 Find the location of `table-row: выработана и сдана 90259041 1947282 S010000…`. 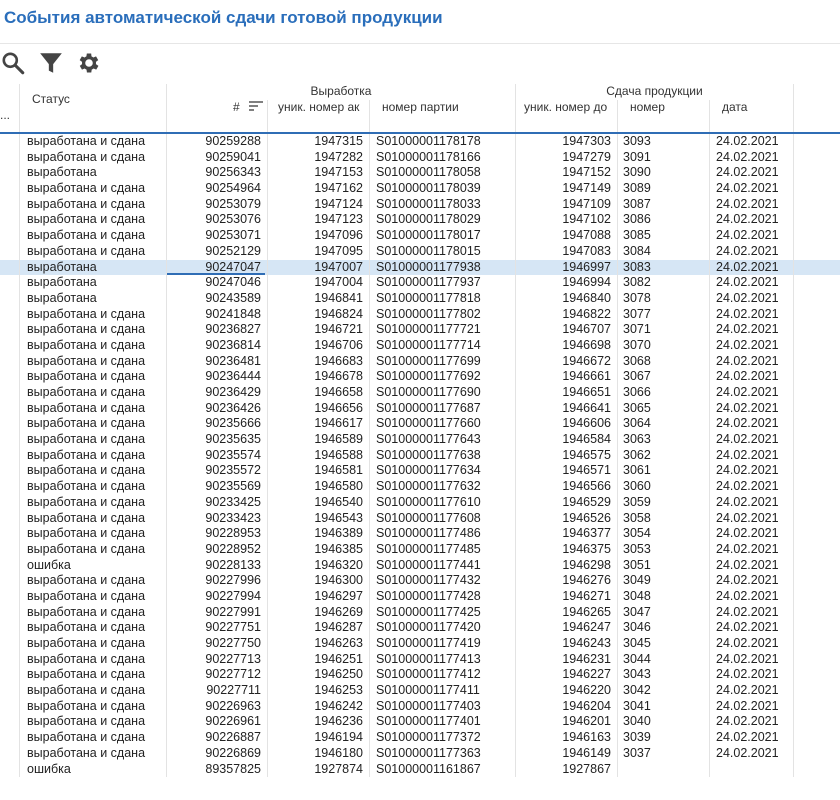

table-row: выработана и сдана 90259041 1947282 S010000… is located at coordinates (420, 157).